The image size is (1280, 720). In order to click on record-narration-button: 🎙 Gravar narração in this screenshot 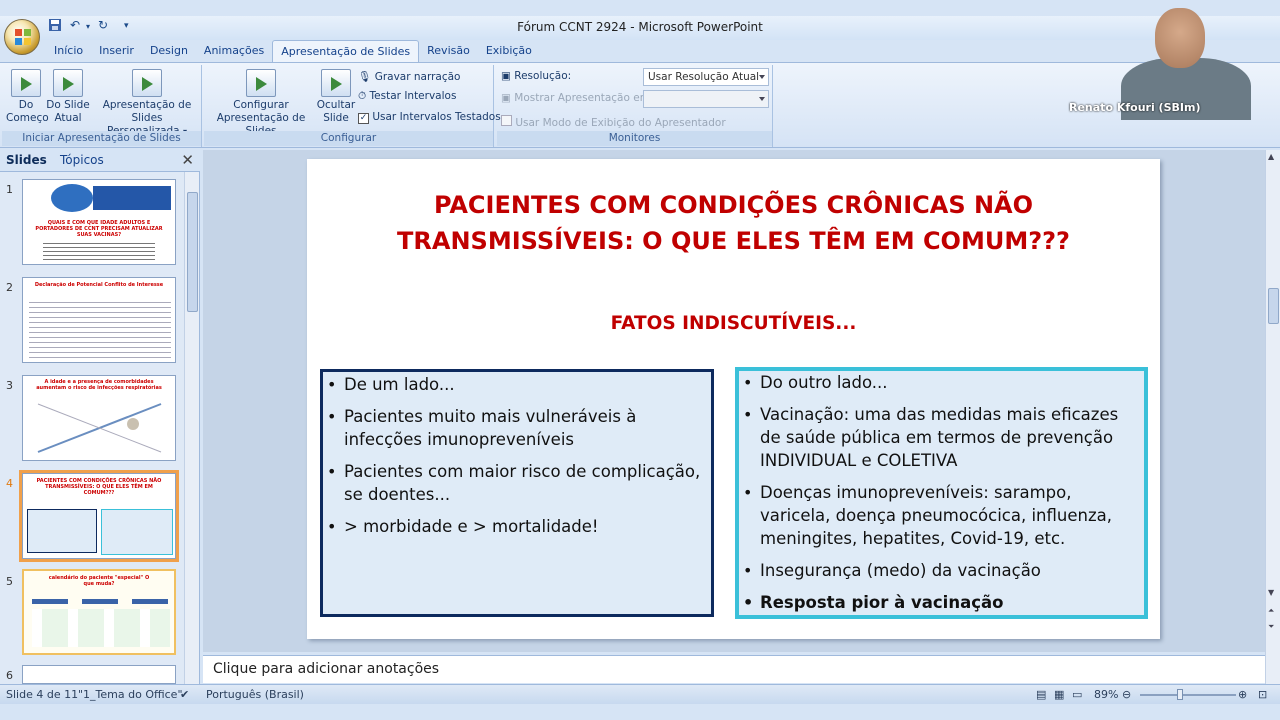, I will do `click(409, 76)`.